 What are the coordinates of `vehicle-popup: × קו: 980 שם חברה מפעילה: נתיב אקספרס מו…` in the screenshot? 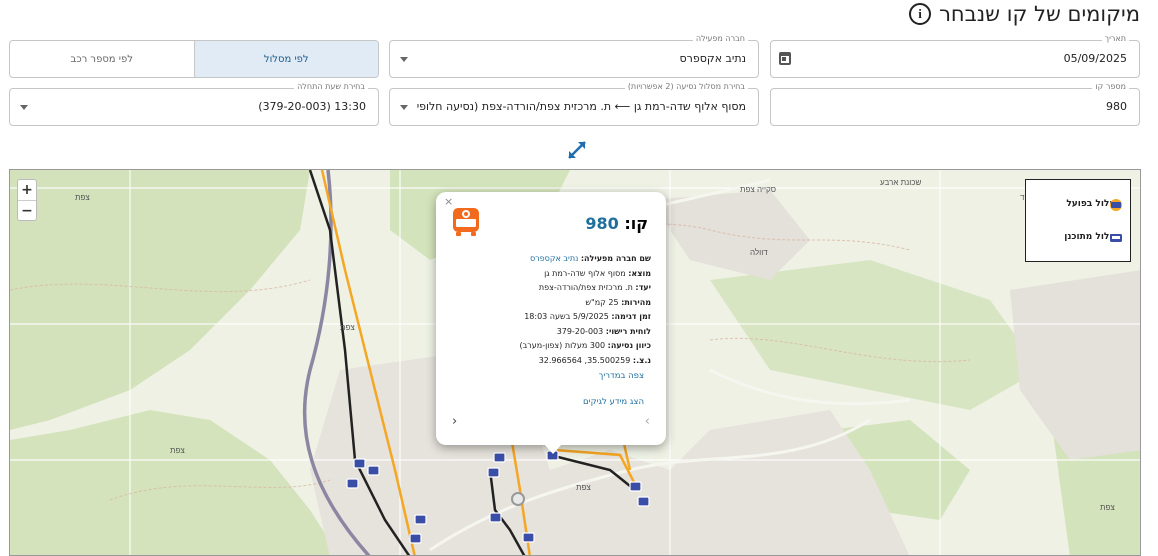 It's located at (551, 323).